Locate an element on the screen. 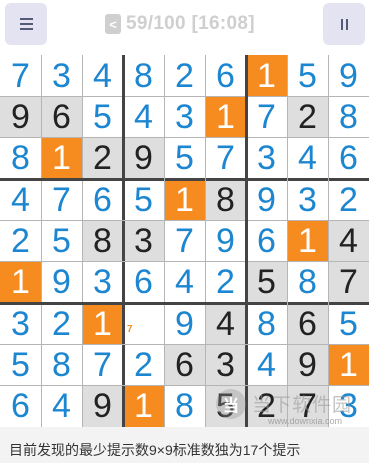 Image resolution: width=369 pixels, height=463 pixels. sudoku-cell-r8c8: 9 is located at coordinates (307, 365).